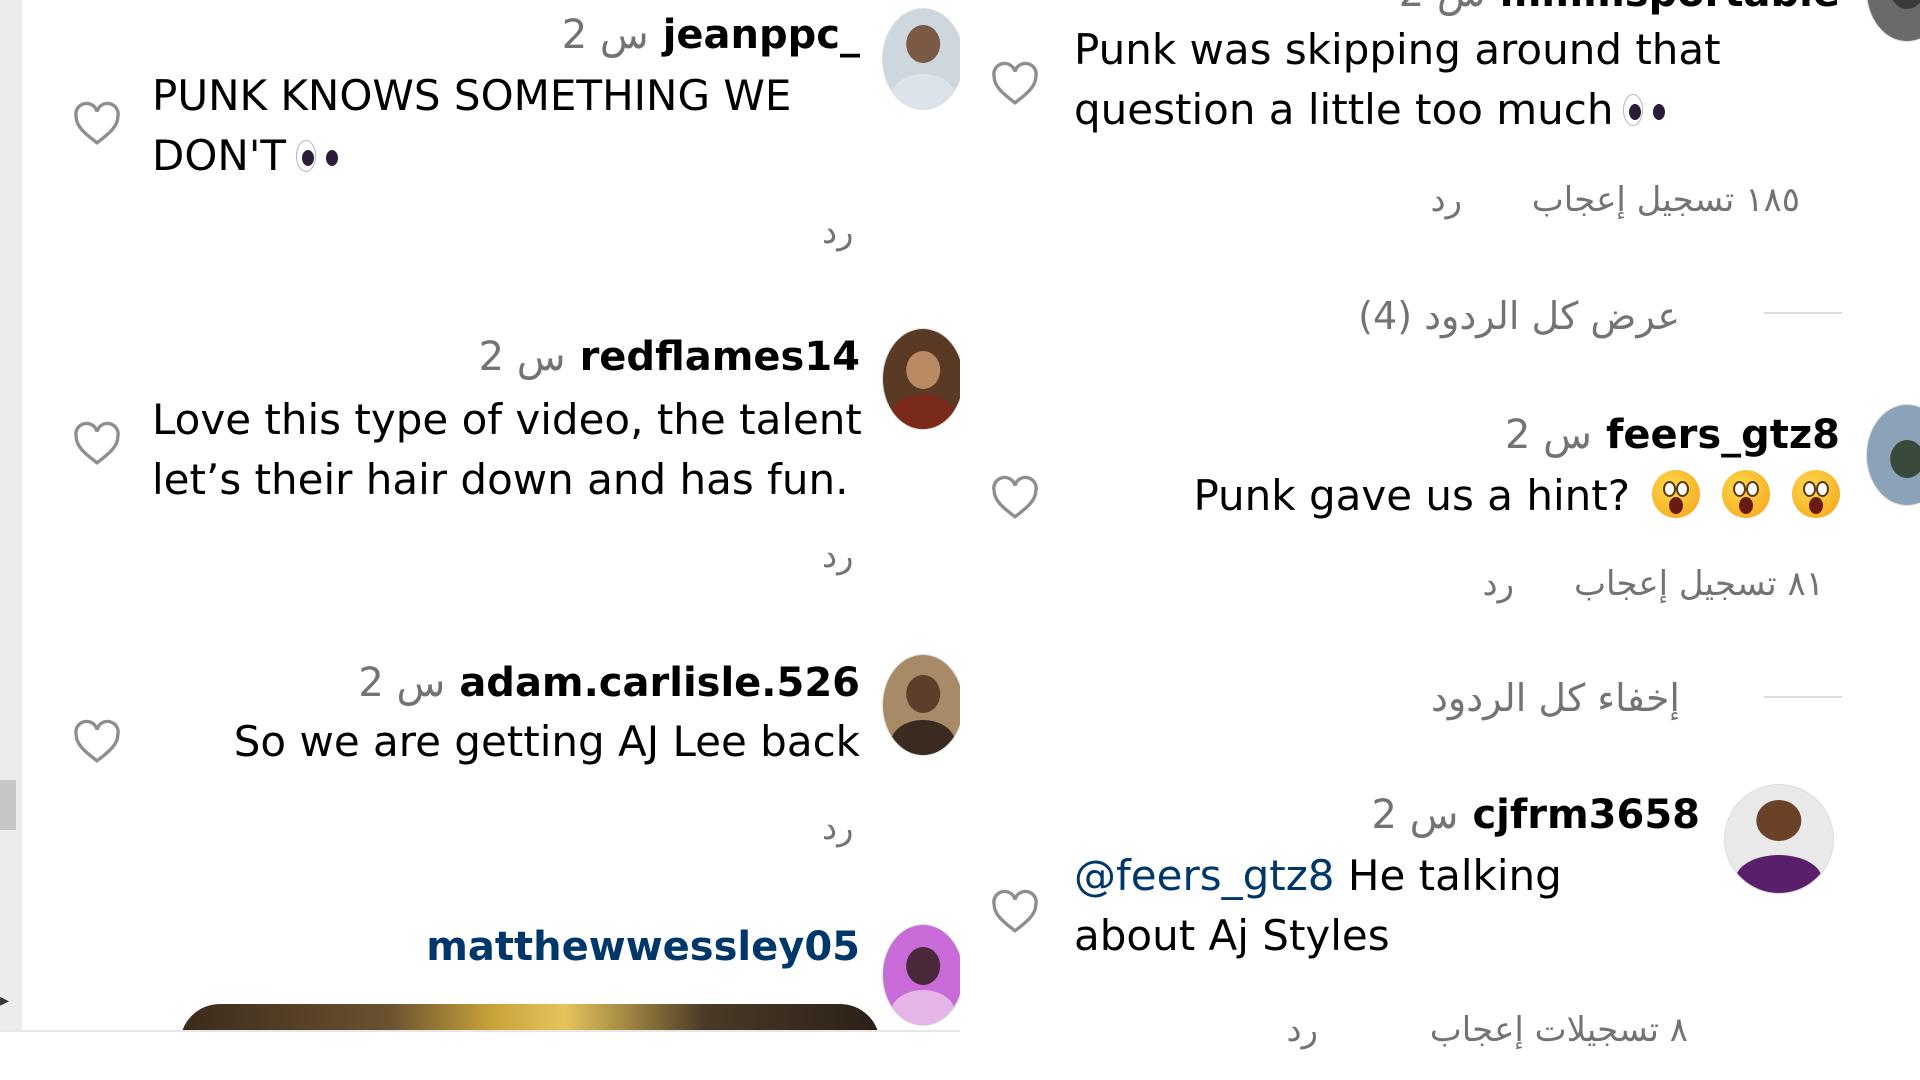 The image size is (1920, 1080). I want to click on media-thumbnail, so click(530, 1017).